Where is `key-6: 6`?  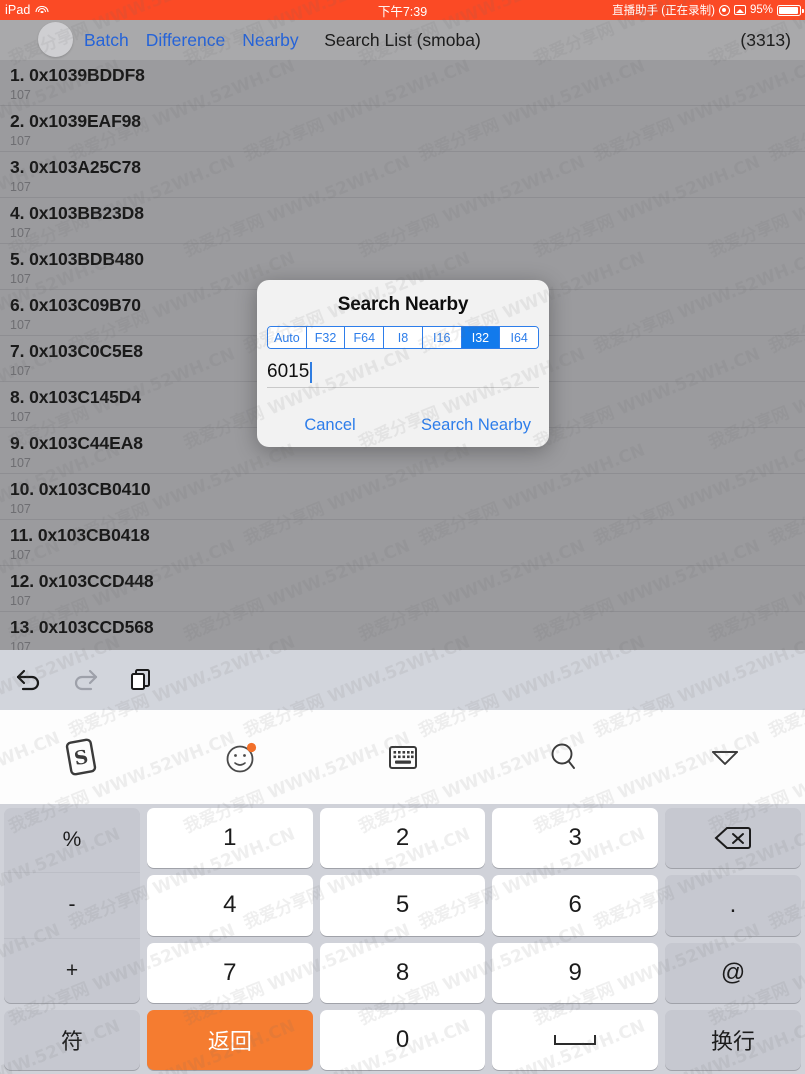
key-6: 6 is located at coordinates (575, 905).